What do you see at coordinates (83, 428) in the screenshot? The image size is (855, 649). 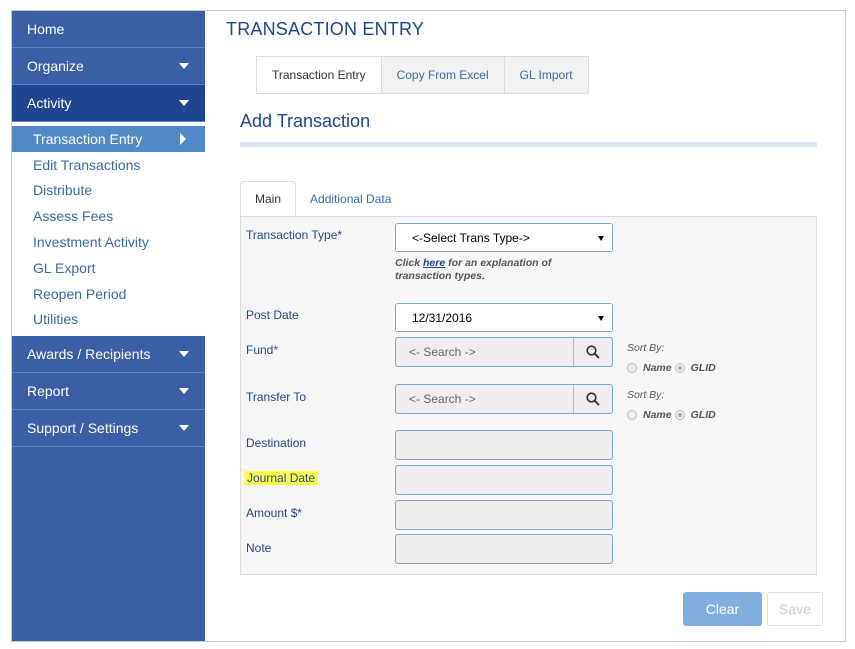 I see `nav-support-label: Support / Settings` at bounding box center [83, 428].